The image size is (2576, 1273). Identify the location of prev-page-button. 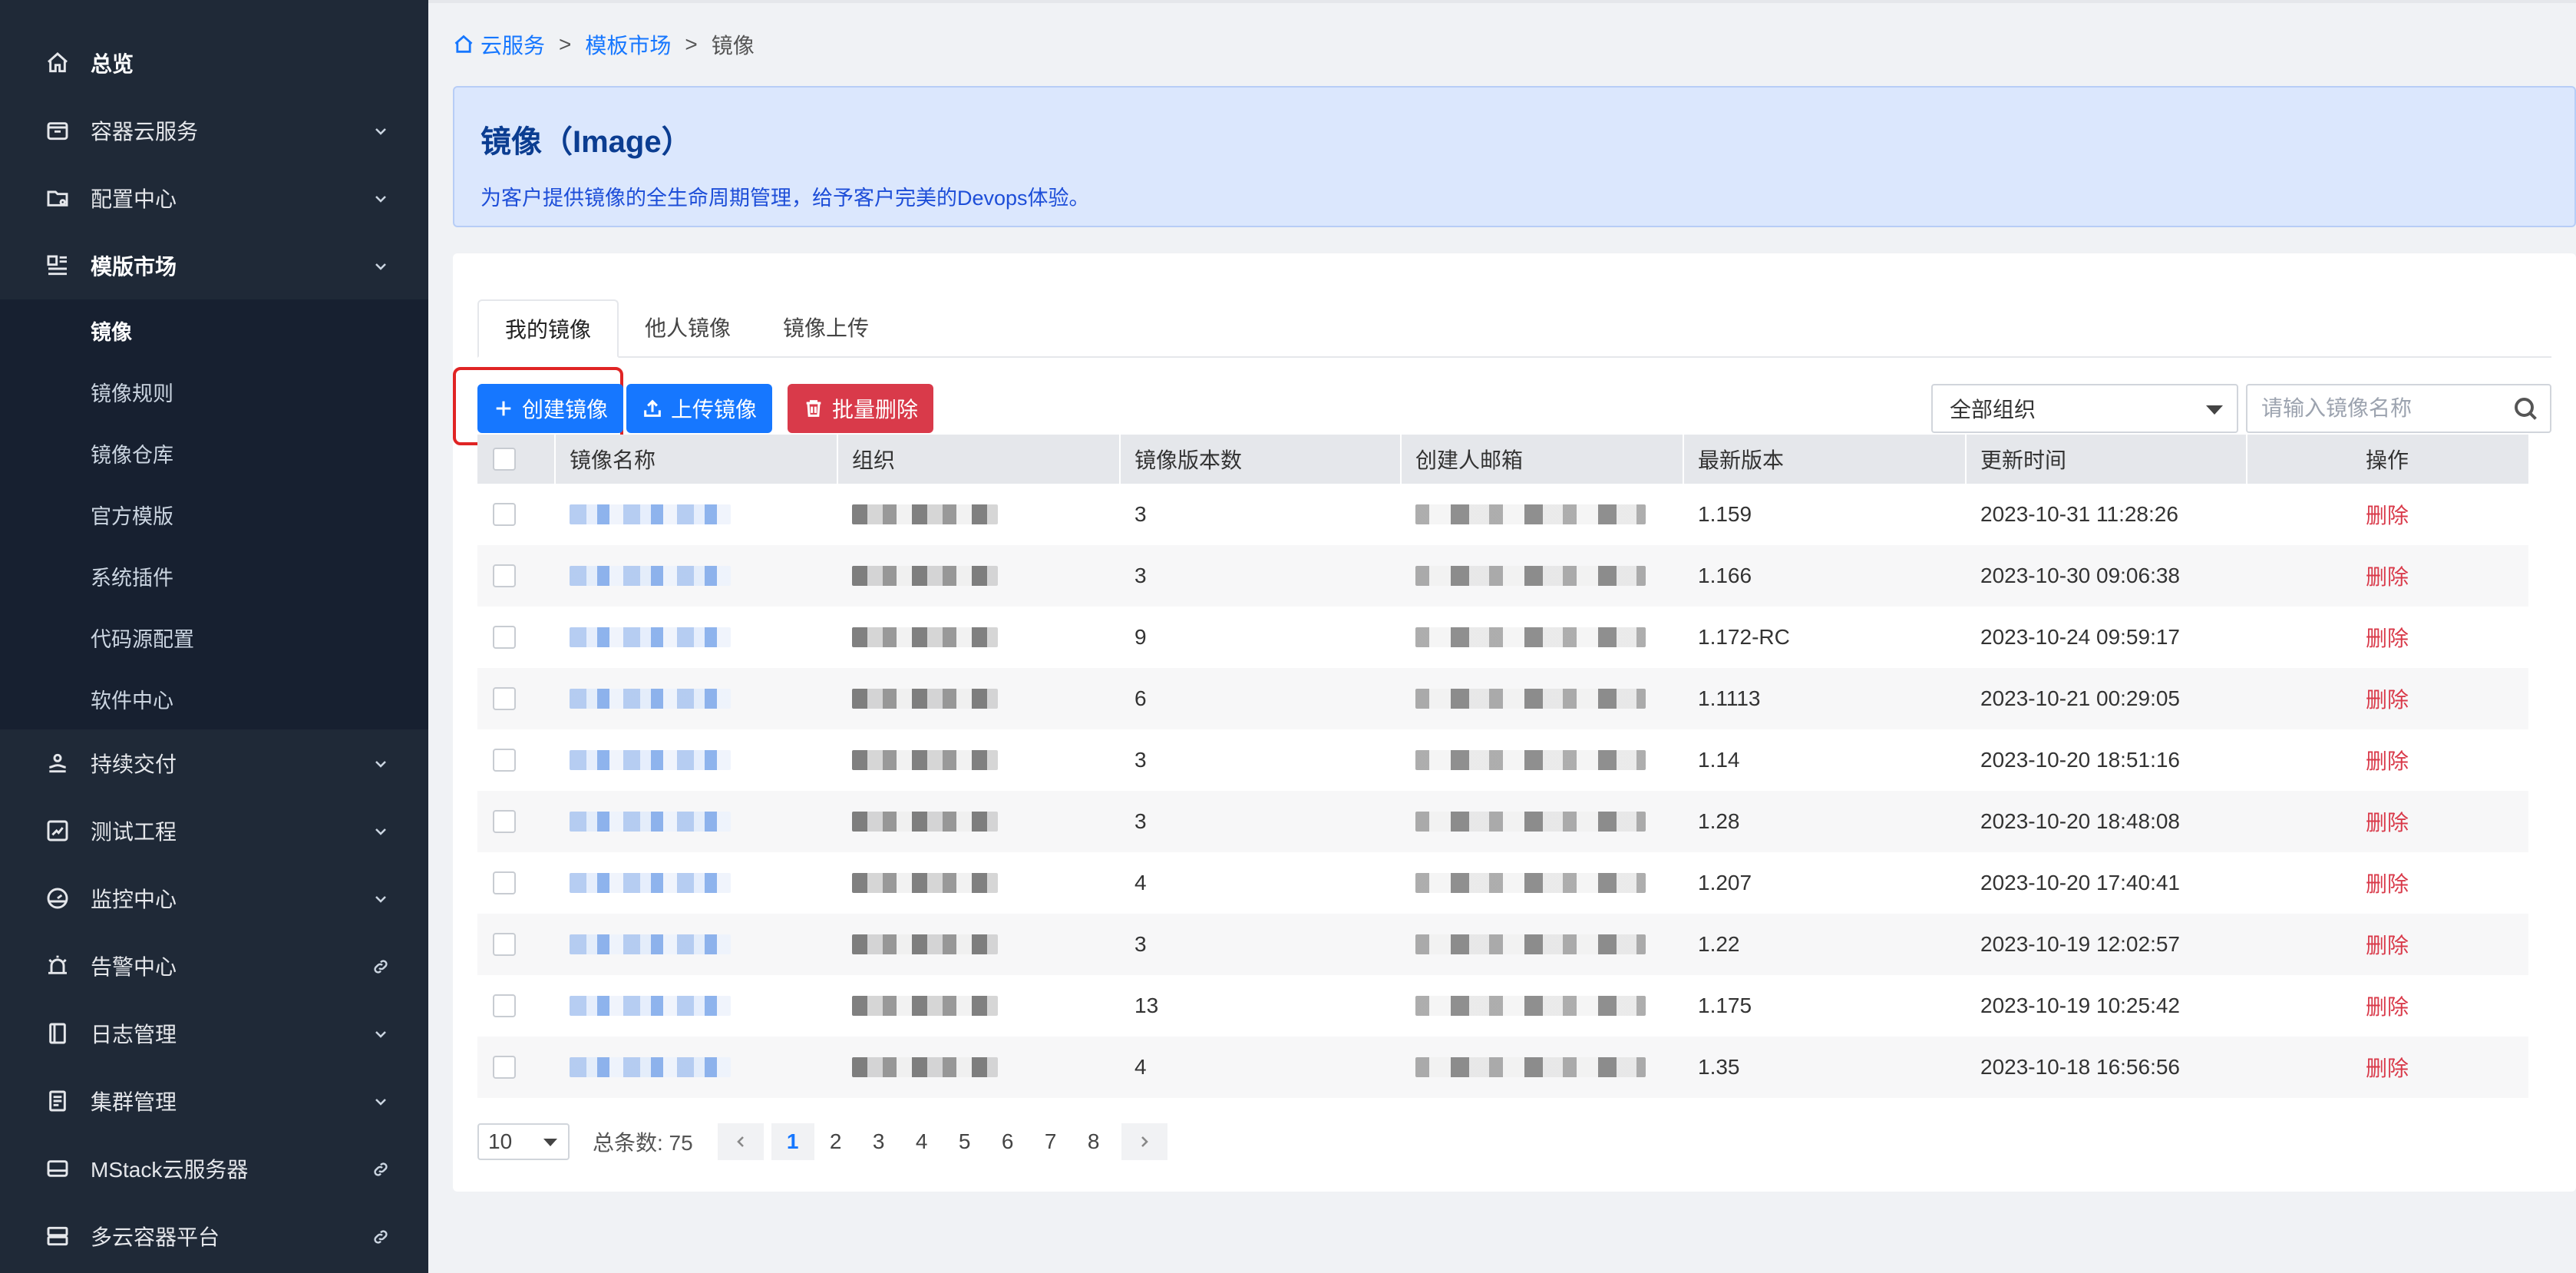
(740, 1142).